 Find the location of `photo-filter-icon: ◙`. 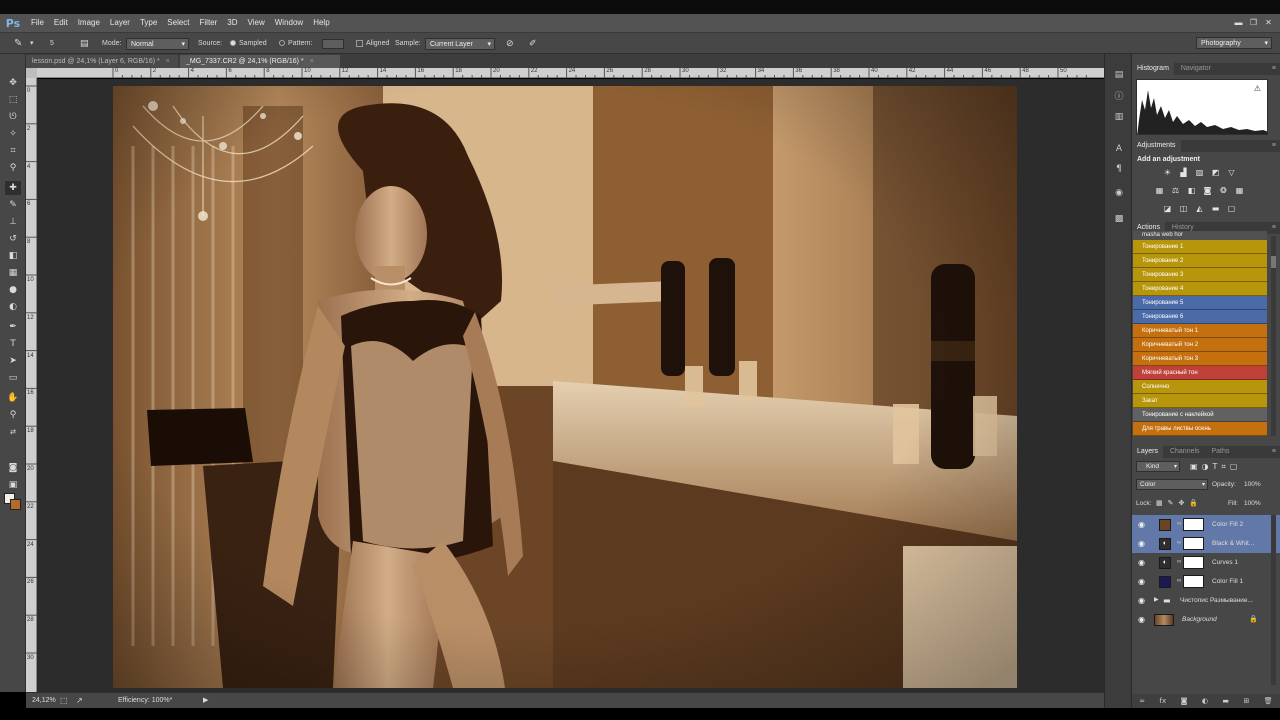

photo-filter-icon: ◙ is located at coordinates (1207, 191).